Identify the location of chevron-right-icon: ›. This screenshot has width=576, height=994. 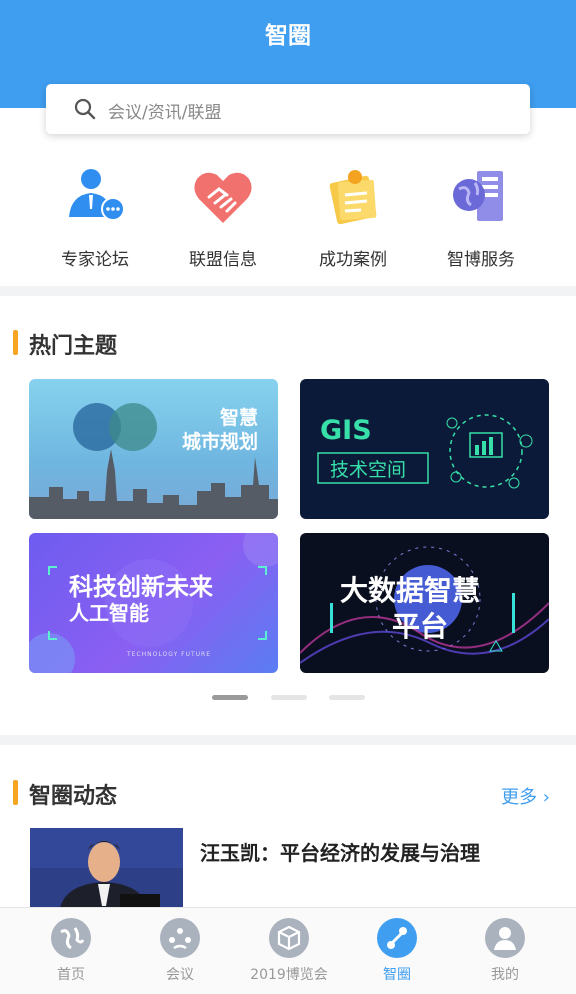
(543, 797).